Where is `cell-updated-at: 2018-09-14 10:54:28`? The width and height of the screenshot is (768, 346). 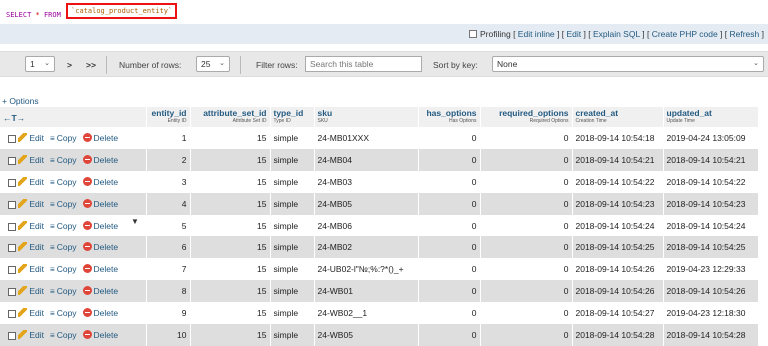
cell-updated-at: 2018-09-14 10:54:28 is located at coordinates (711, 335).